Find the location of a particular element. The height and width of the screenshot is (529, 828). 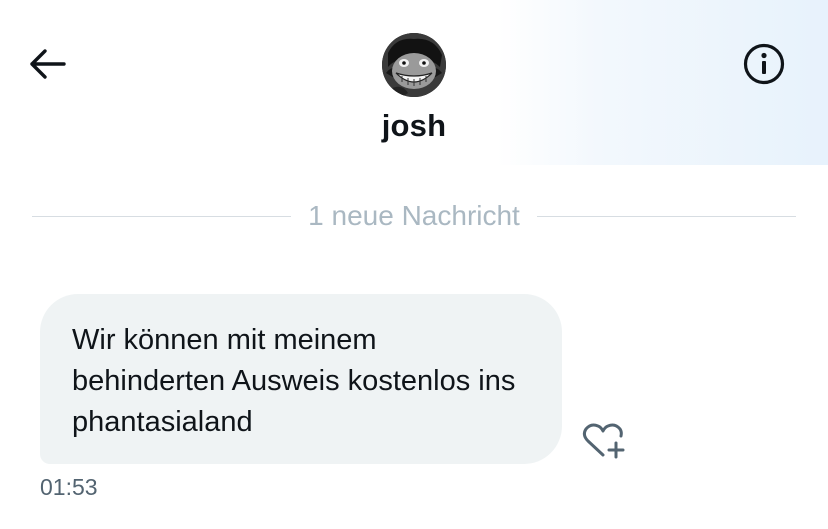

info-icon is located at coordinates (764, 66).